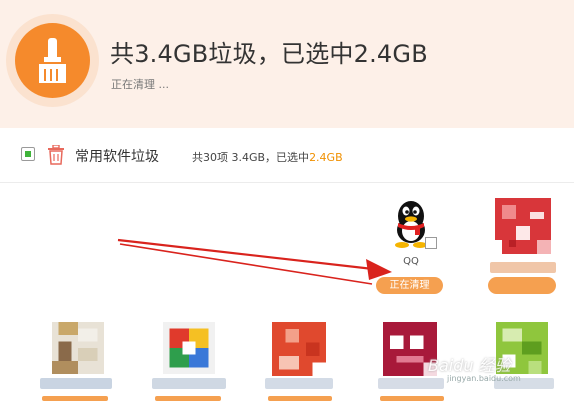  I want to click on watermark-url: jingyan.baidu.com, so click(484, 378).